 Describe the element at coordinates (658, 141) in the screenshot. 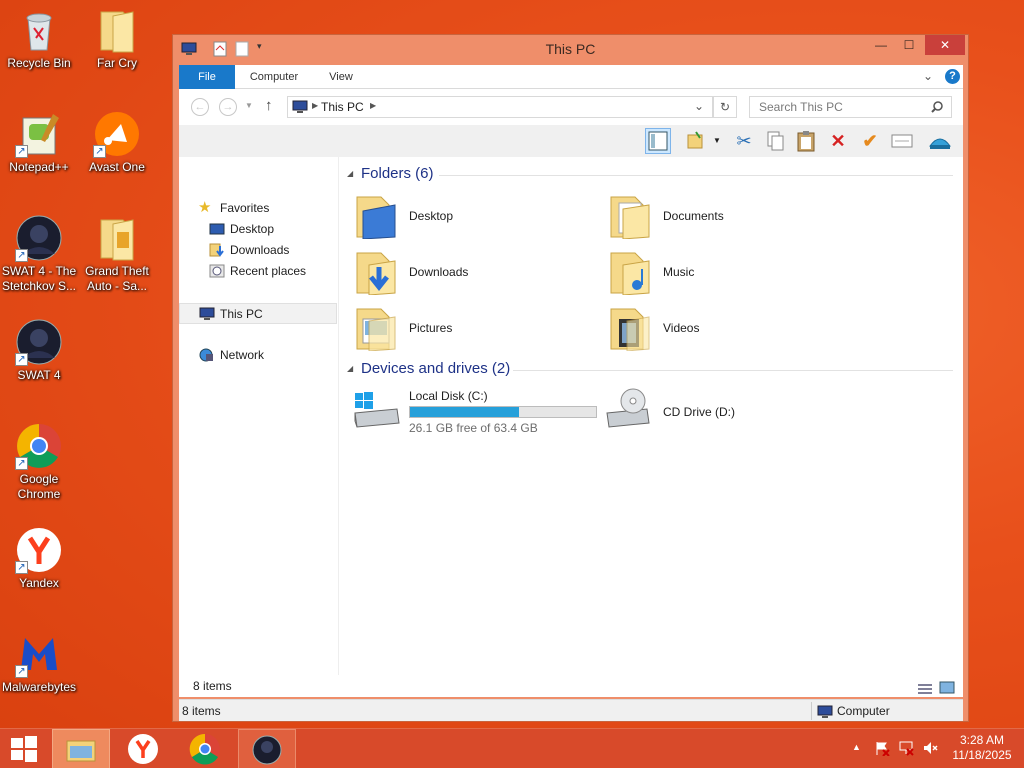

I see `preview-pane-icon` at that location.